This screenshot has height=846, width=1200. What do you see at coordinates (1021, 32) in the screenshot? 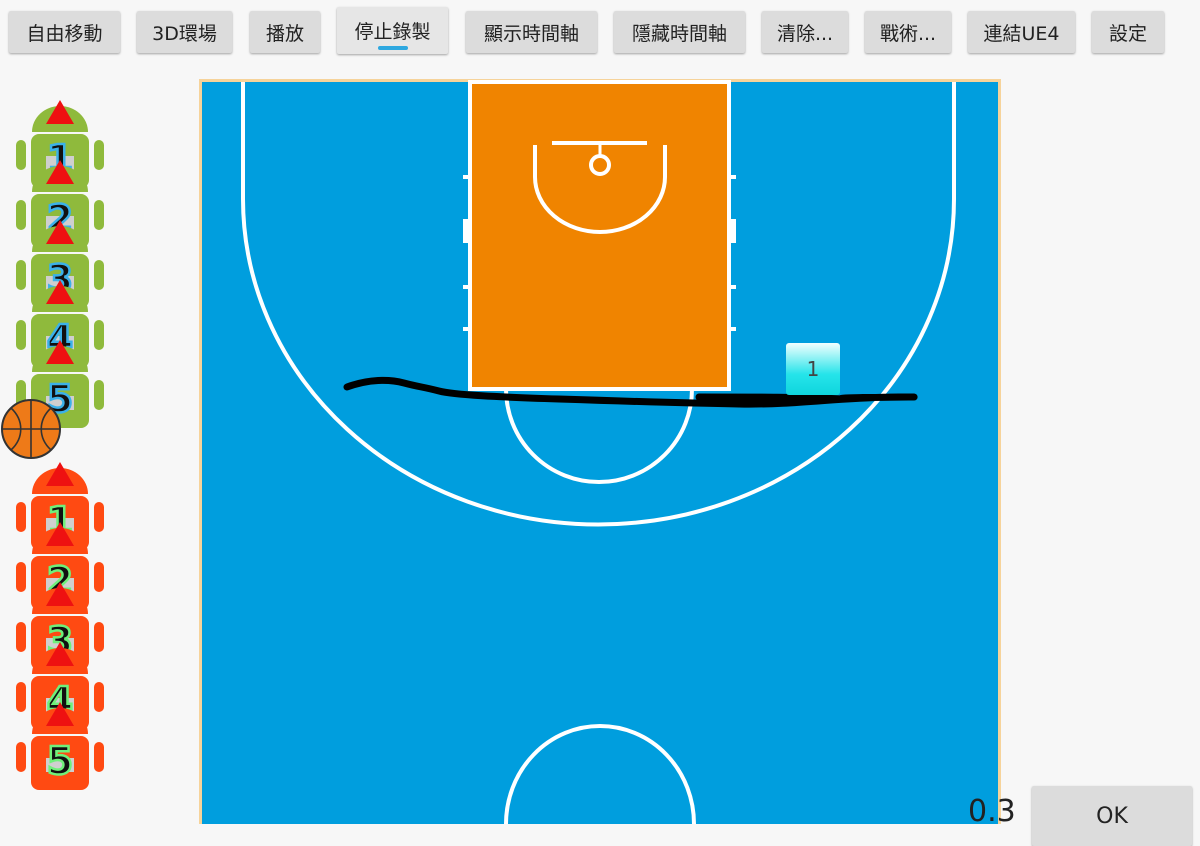
I see `connect-ue4-button: 連結UE4` at bounding box center [1021, 32].